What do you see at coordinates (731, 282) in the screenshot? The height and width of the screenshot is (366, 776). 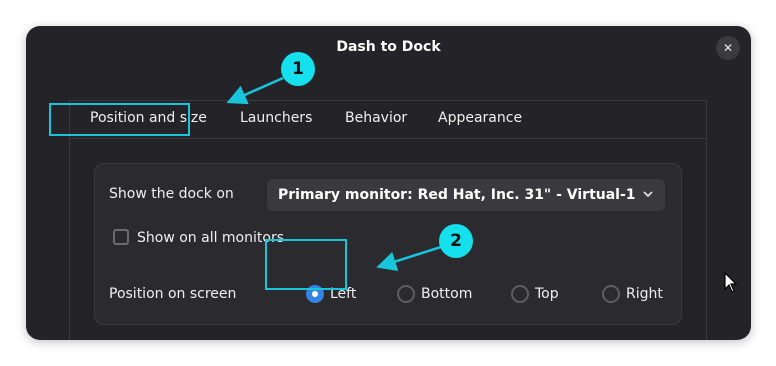 I see `mouse-cursor-icon` at bounding box center [731, 282].